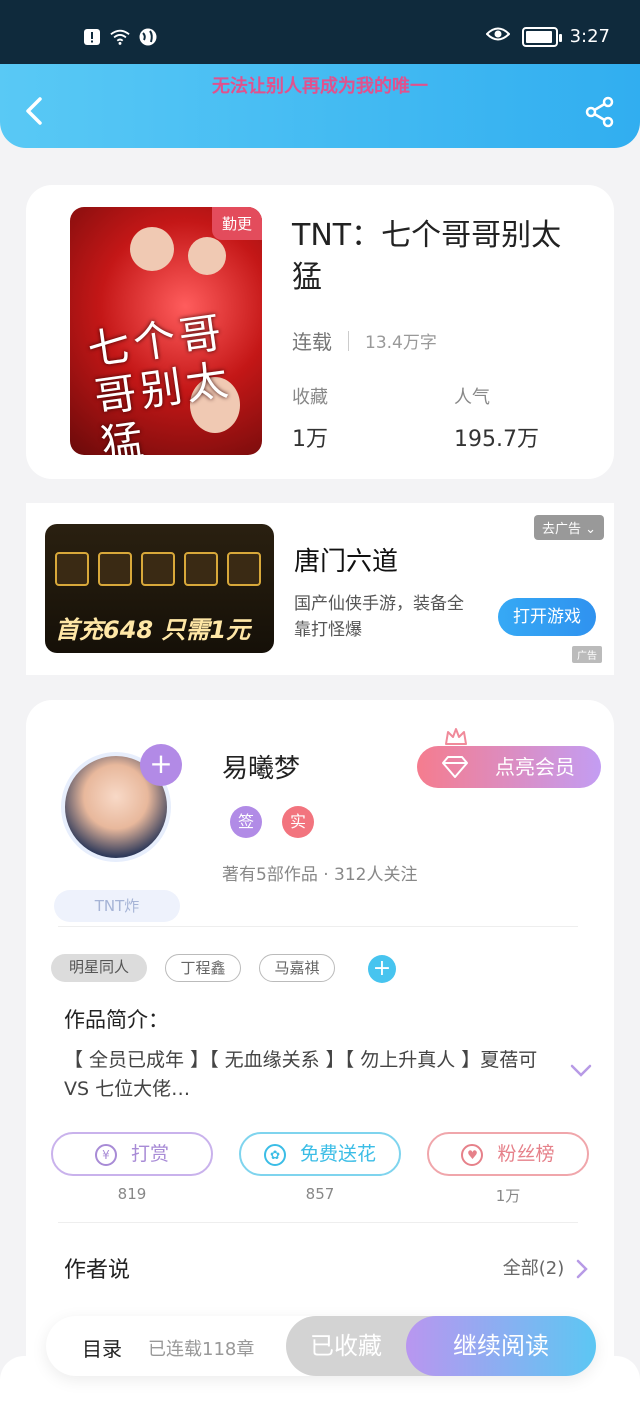 Image resolution: width=640 pixels, height=1422 pixels. Describe the element at coordinates (348, 340) in the screenshot. I see `meta-divider` at that location.